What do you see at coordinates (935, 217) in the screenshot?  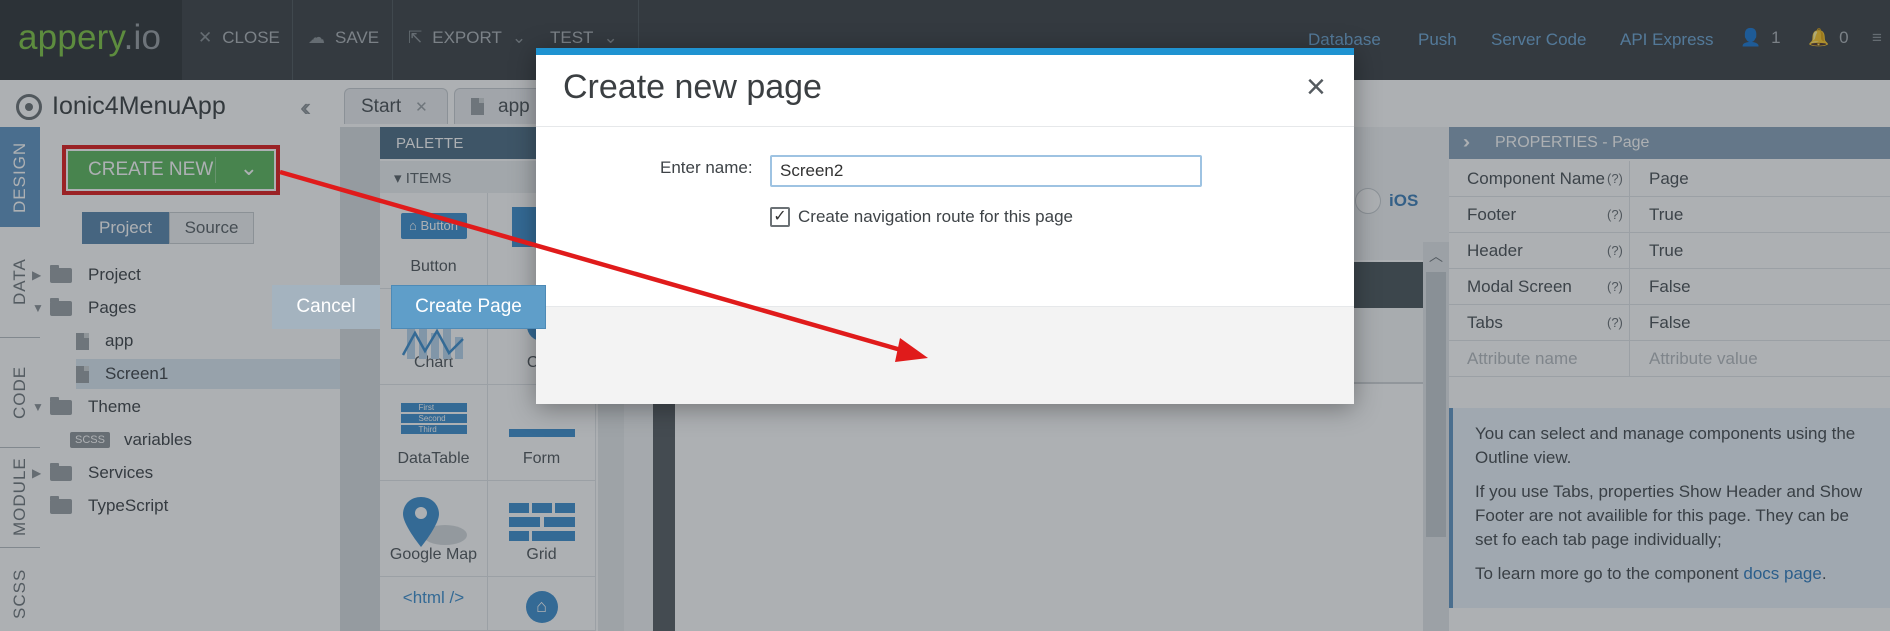 I see `route-checkbox-label: Create navigation route for this page` at bounding box center [935, 217].